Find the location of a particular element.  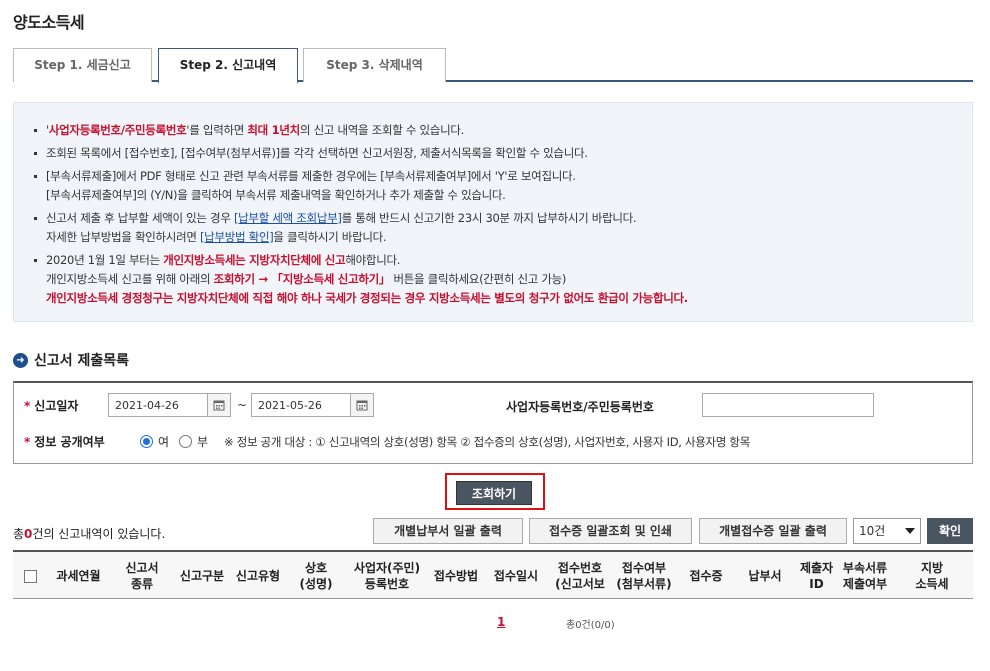

col-header: 제출자 ID is located at coordinates (816, 576).